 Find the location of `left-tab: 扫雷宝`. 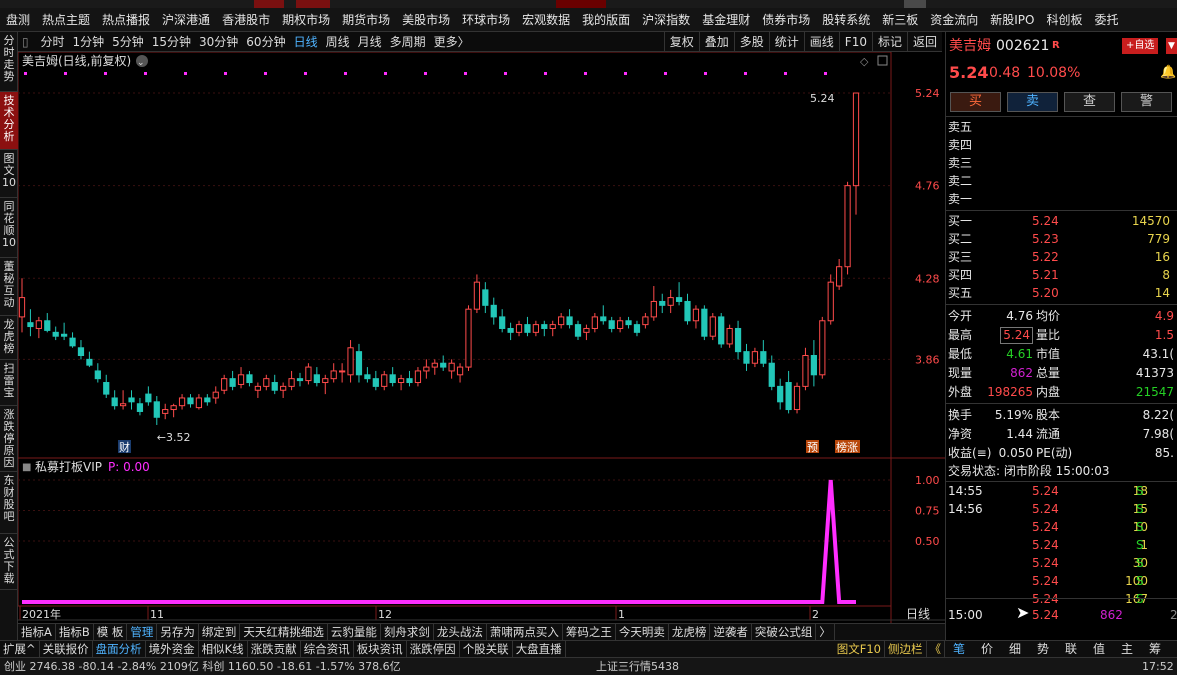

left-tab: 扫雷宝 is located at coordinates (9, 383).